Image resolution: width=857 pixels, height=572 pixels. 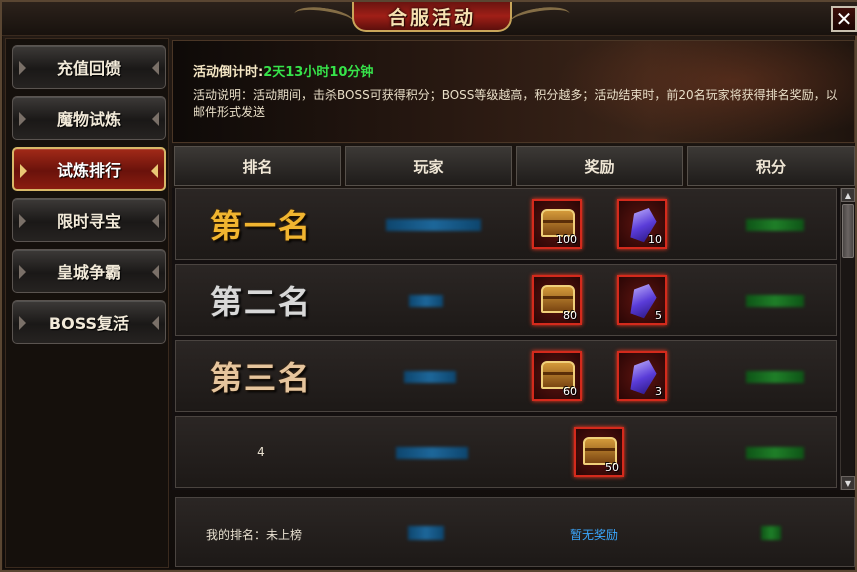 What do you see at coordinates (513, 166) in the screenshot?
I see `table-header: 排名 玩家 奖励 积分` at bounding box center [513, 166].